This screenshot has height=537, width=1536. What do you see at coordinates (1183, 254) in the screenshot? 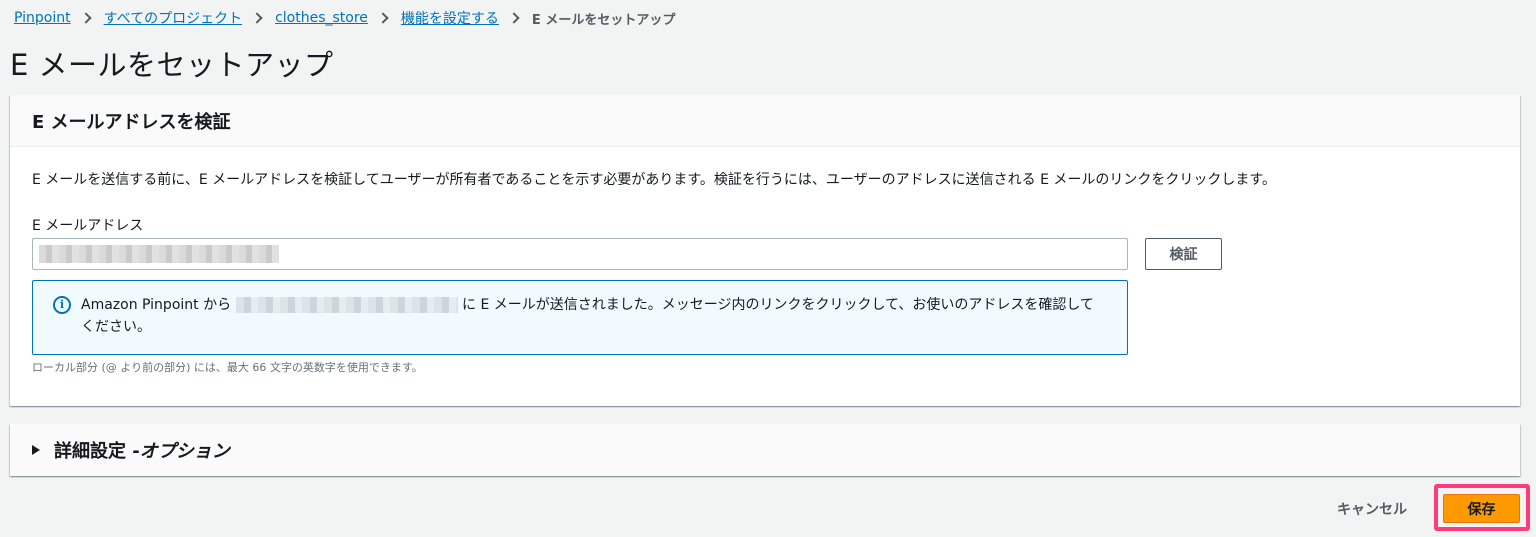
I see `verify-button: 検証` at bounding box center [1183, 254].